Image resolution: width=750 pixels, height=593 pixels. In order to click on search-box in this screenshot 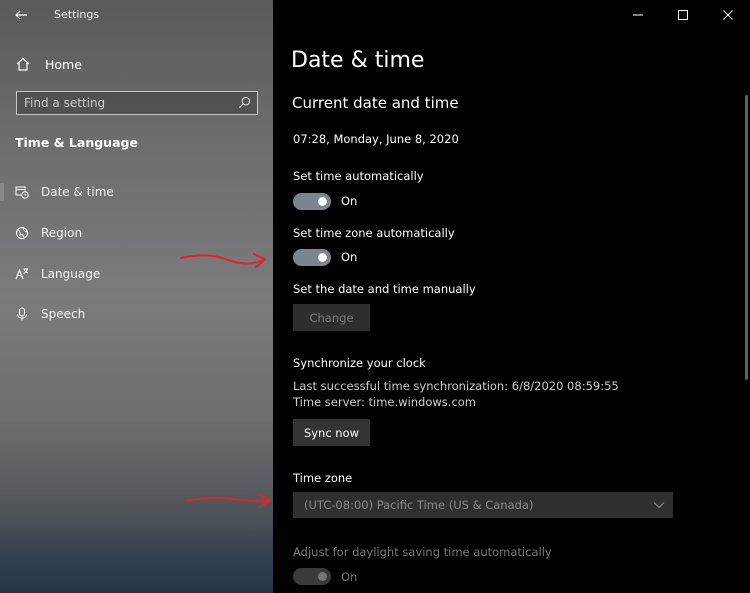, I will do `click(137, 103)`.